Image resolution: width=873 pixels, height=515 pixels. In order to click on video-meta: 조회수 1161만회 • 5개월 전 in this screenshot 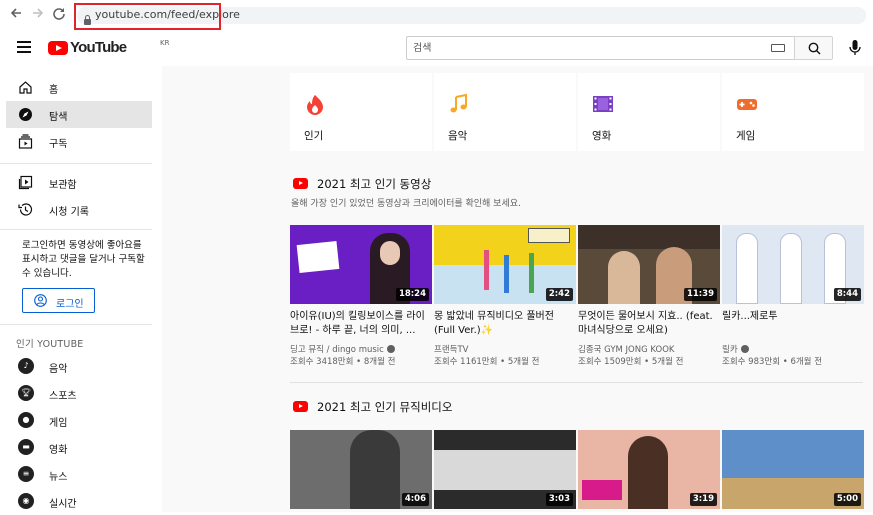, I will do `click(487, 362)`.